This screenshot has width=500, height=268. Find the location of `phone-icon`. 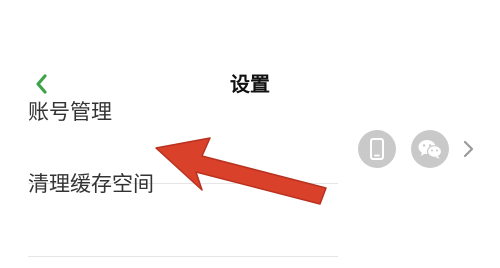

phone-icon is located at coordinates (377, 149).